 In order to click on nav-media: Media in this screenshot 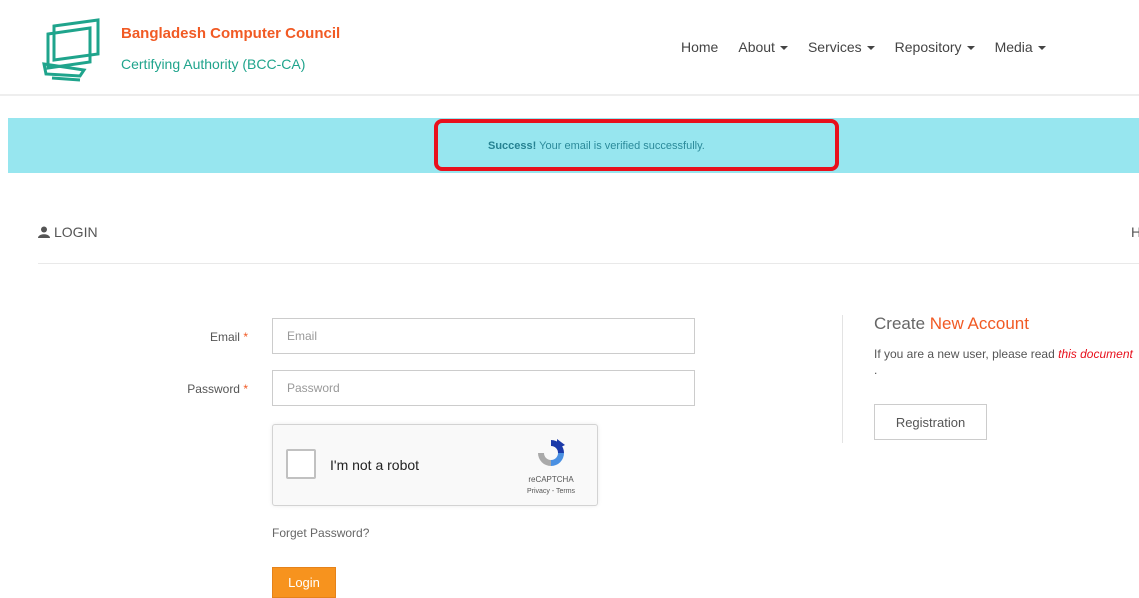, I will do `click(1020, 47)`.